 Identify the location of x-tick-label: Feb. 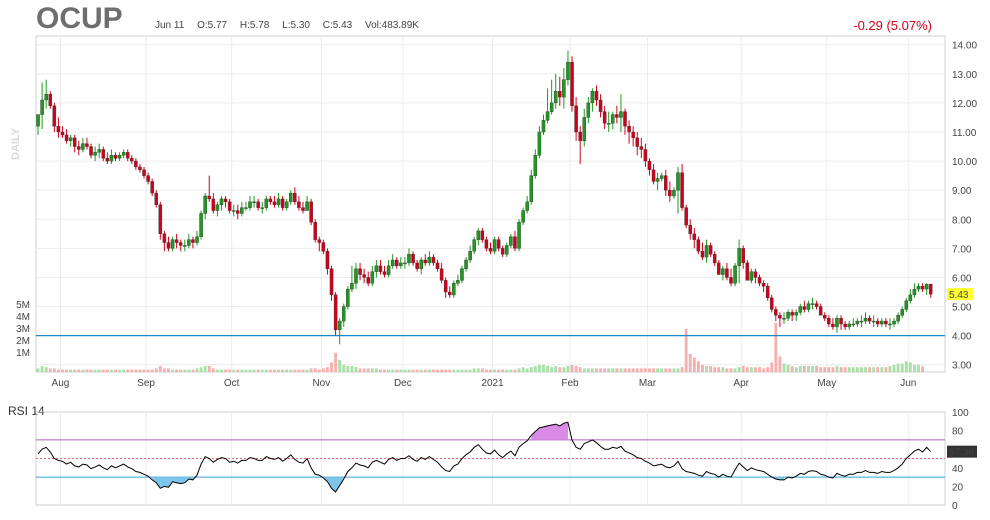
(570, 383).